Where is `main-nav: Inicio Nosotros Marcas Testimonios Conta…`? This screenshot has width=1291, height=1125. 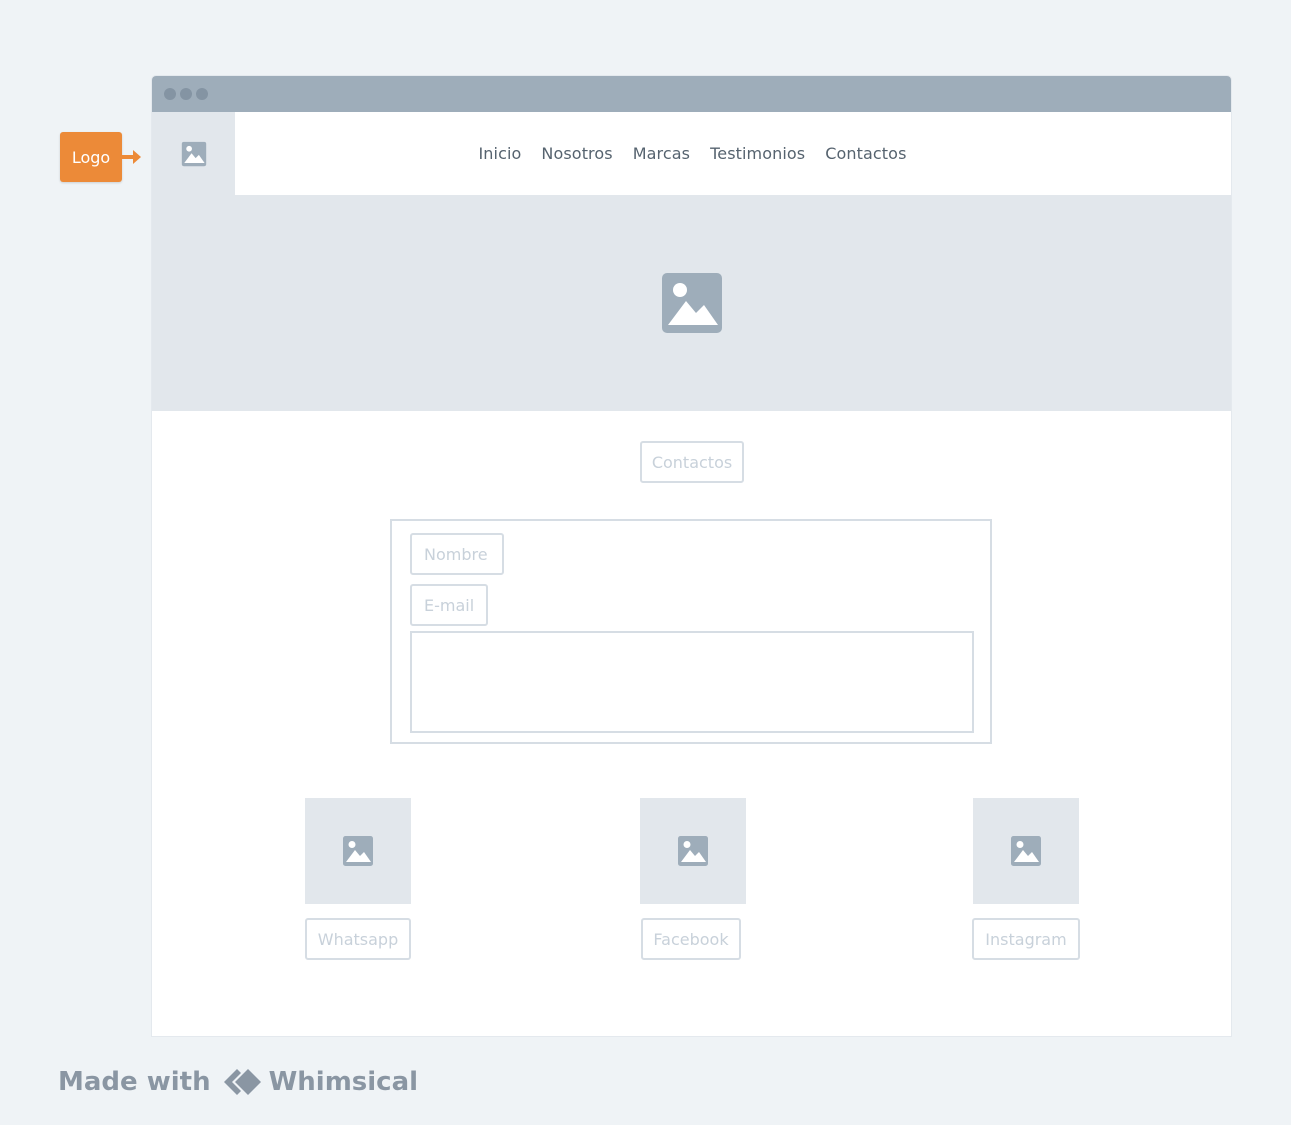
main-nav: Inicio Nosotros Marcas Testimonios Conta… is located at coordinates (691, 153).